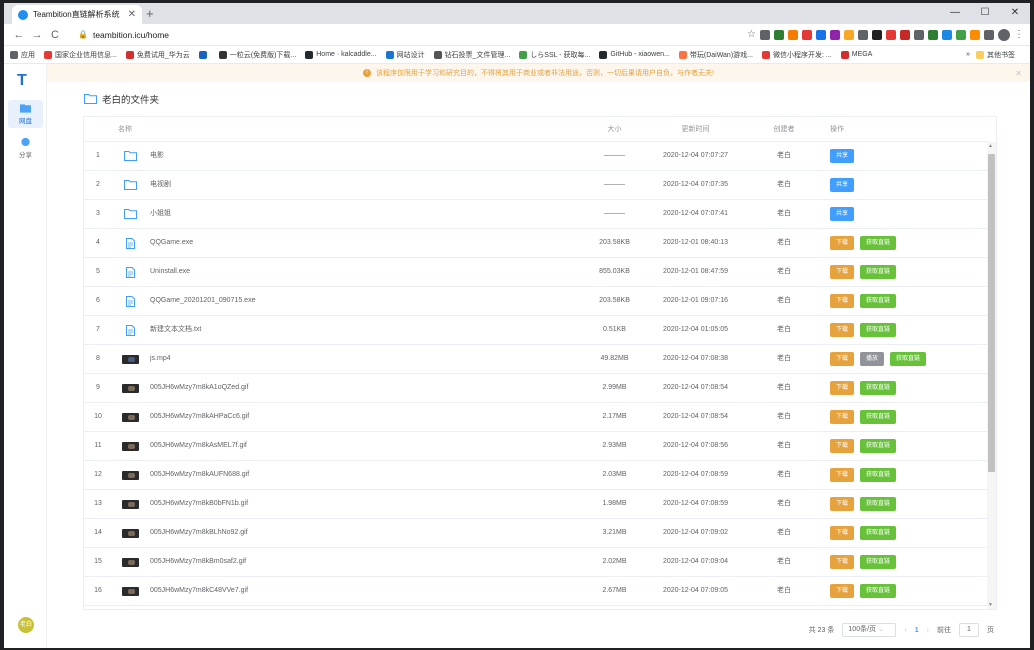  I want to click on header-name: 名称, so click(347, 129).